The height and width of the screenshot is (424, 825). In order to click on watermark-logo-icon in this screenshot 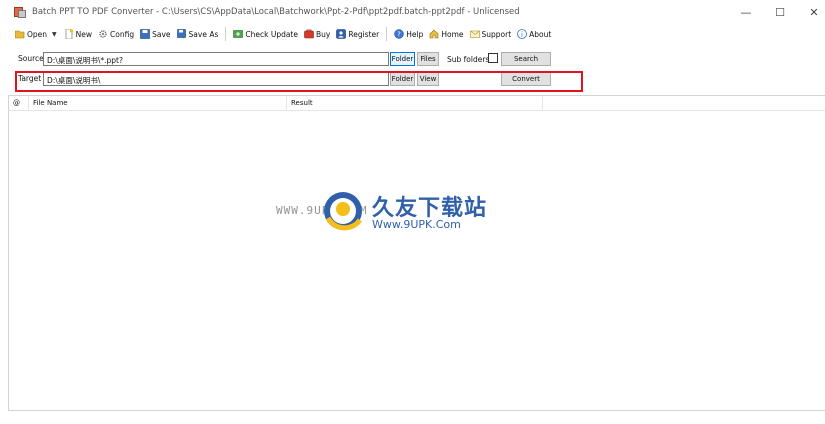, I will do `click(343, 211)`.